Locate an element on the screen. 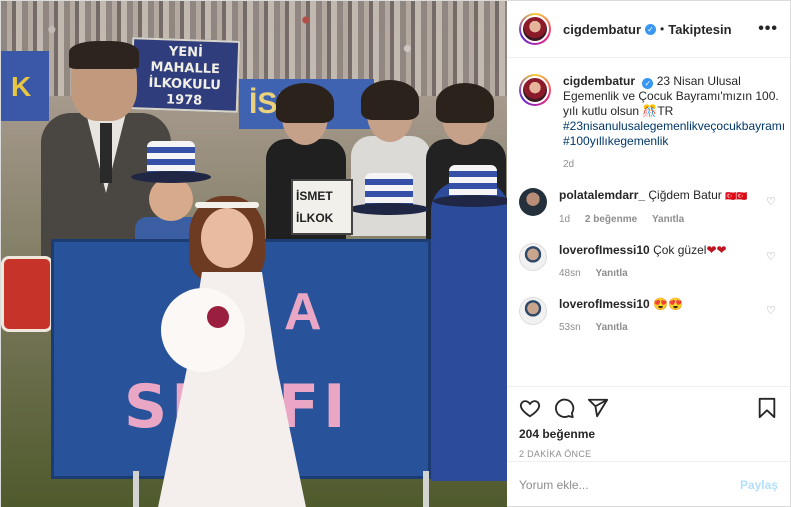 This screenshot has height=507, width=791. comment-time: 53sn is located at coordinates (570, 327).